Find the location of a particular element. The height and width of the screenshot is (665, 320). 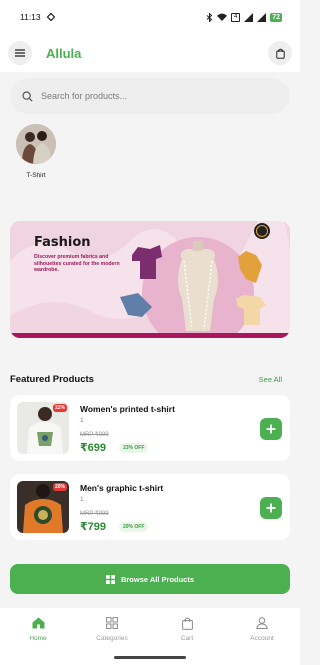

nav-label: Categories is located at coordinates (112, 638).